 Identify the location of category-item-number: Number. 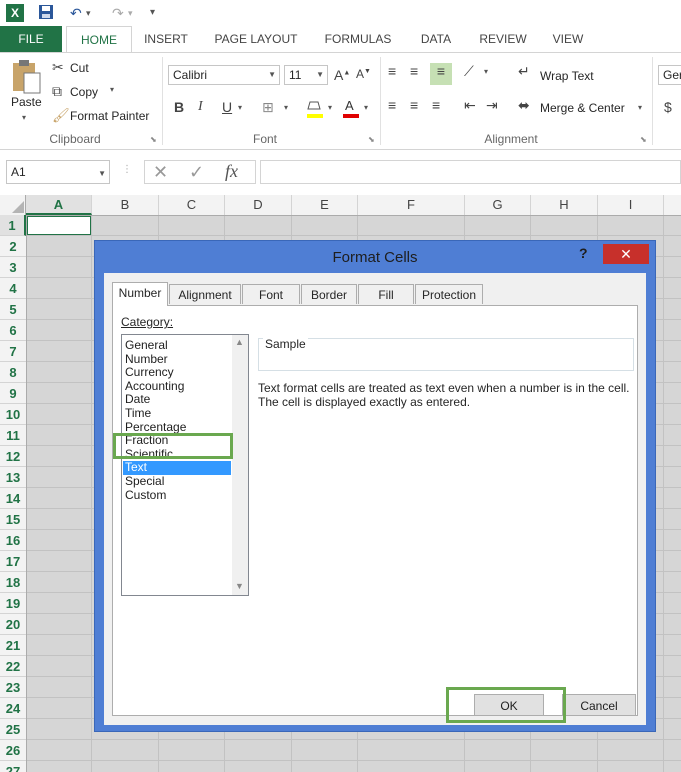
(146, 359).